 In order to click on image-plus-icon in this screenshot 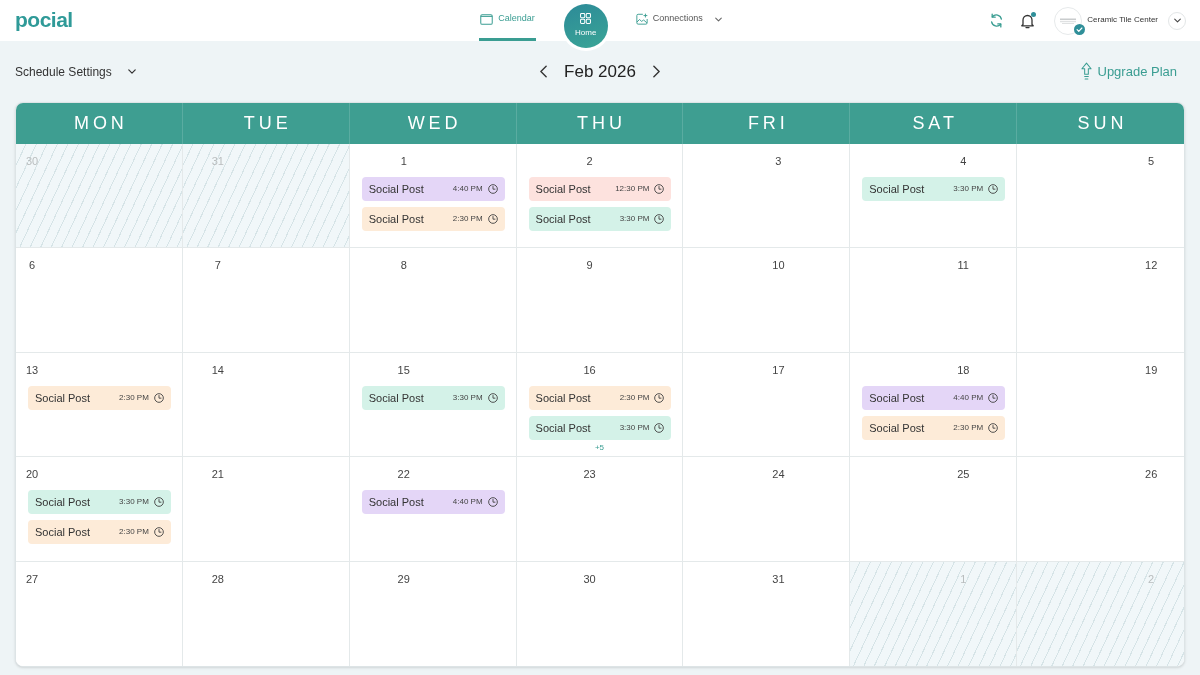, I will do `click(641, 19)`.